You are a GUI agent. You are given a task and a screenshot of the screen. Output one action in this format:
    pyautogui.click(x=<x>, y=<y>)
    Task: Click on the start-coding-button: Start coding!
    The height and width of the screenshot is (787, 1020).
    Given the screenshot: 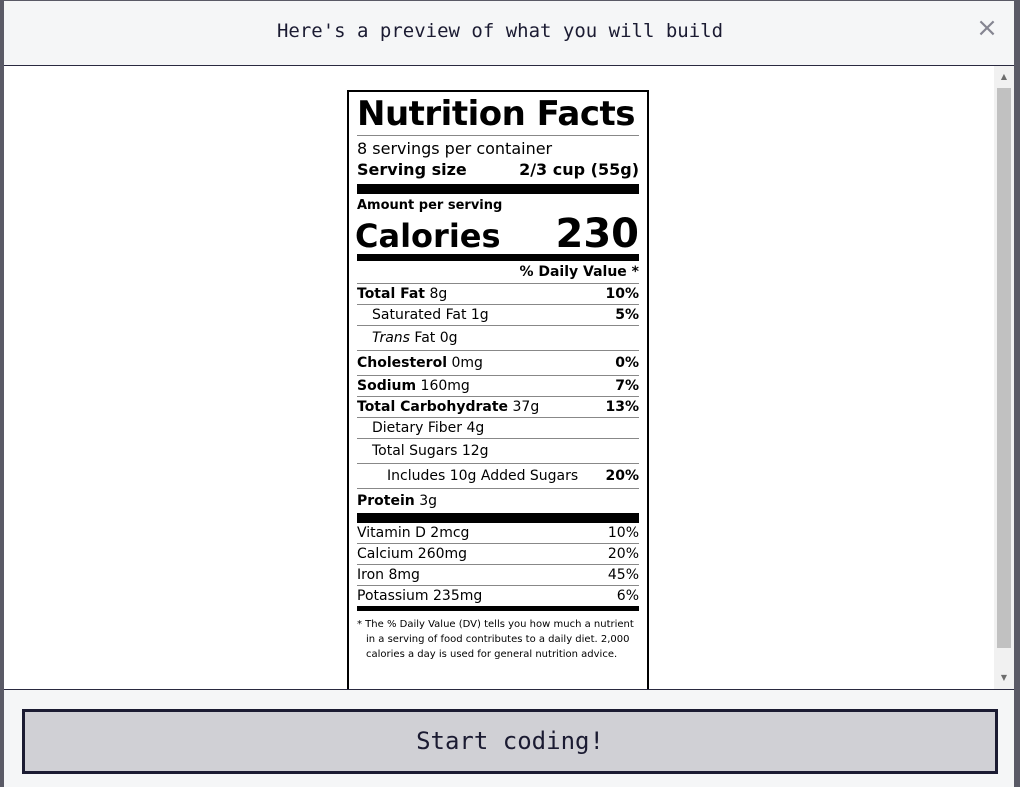 What is the action you would take?
    pyautogui.click(x=510, y=741)
    